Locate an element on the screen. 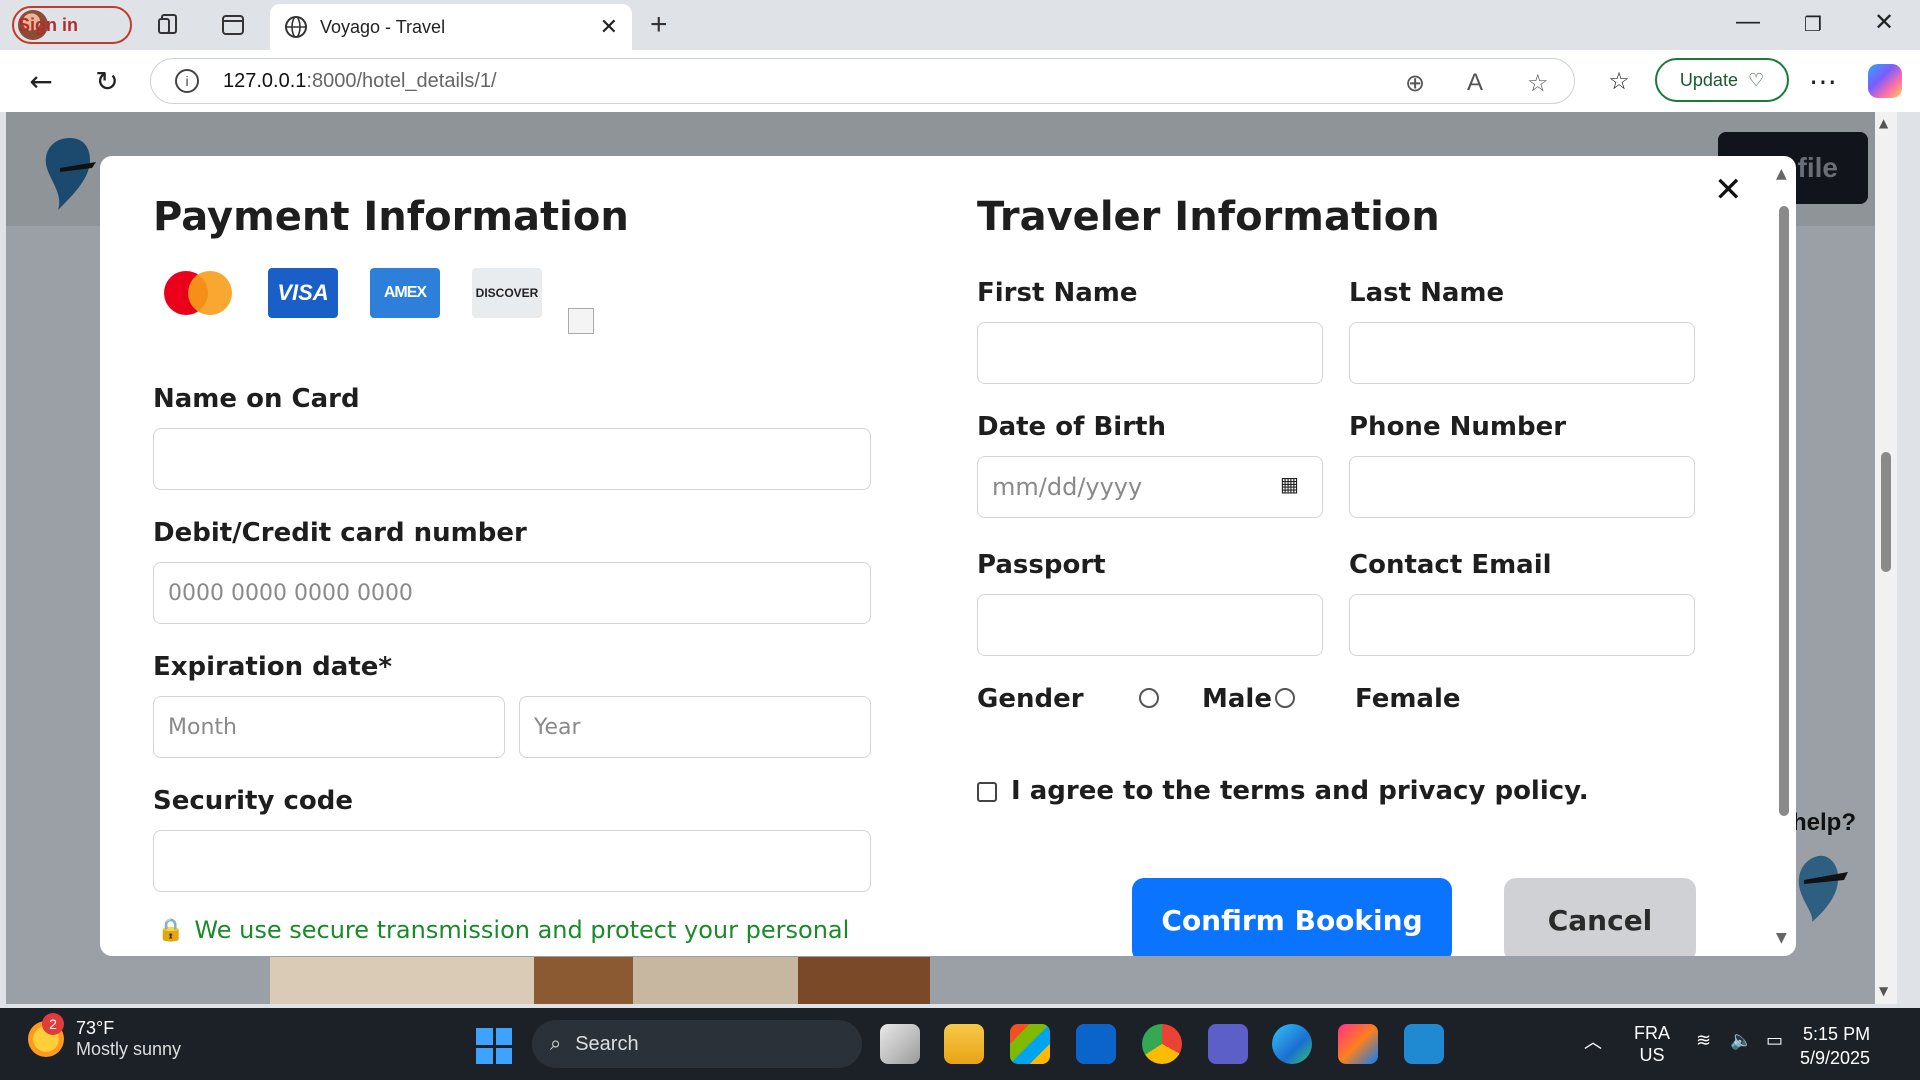 The width and height of the screenshot is (1920, 1080). zoom-icon: ⊕ is located at coordinates (1415, 83).